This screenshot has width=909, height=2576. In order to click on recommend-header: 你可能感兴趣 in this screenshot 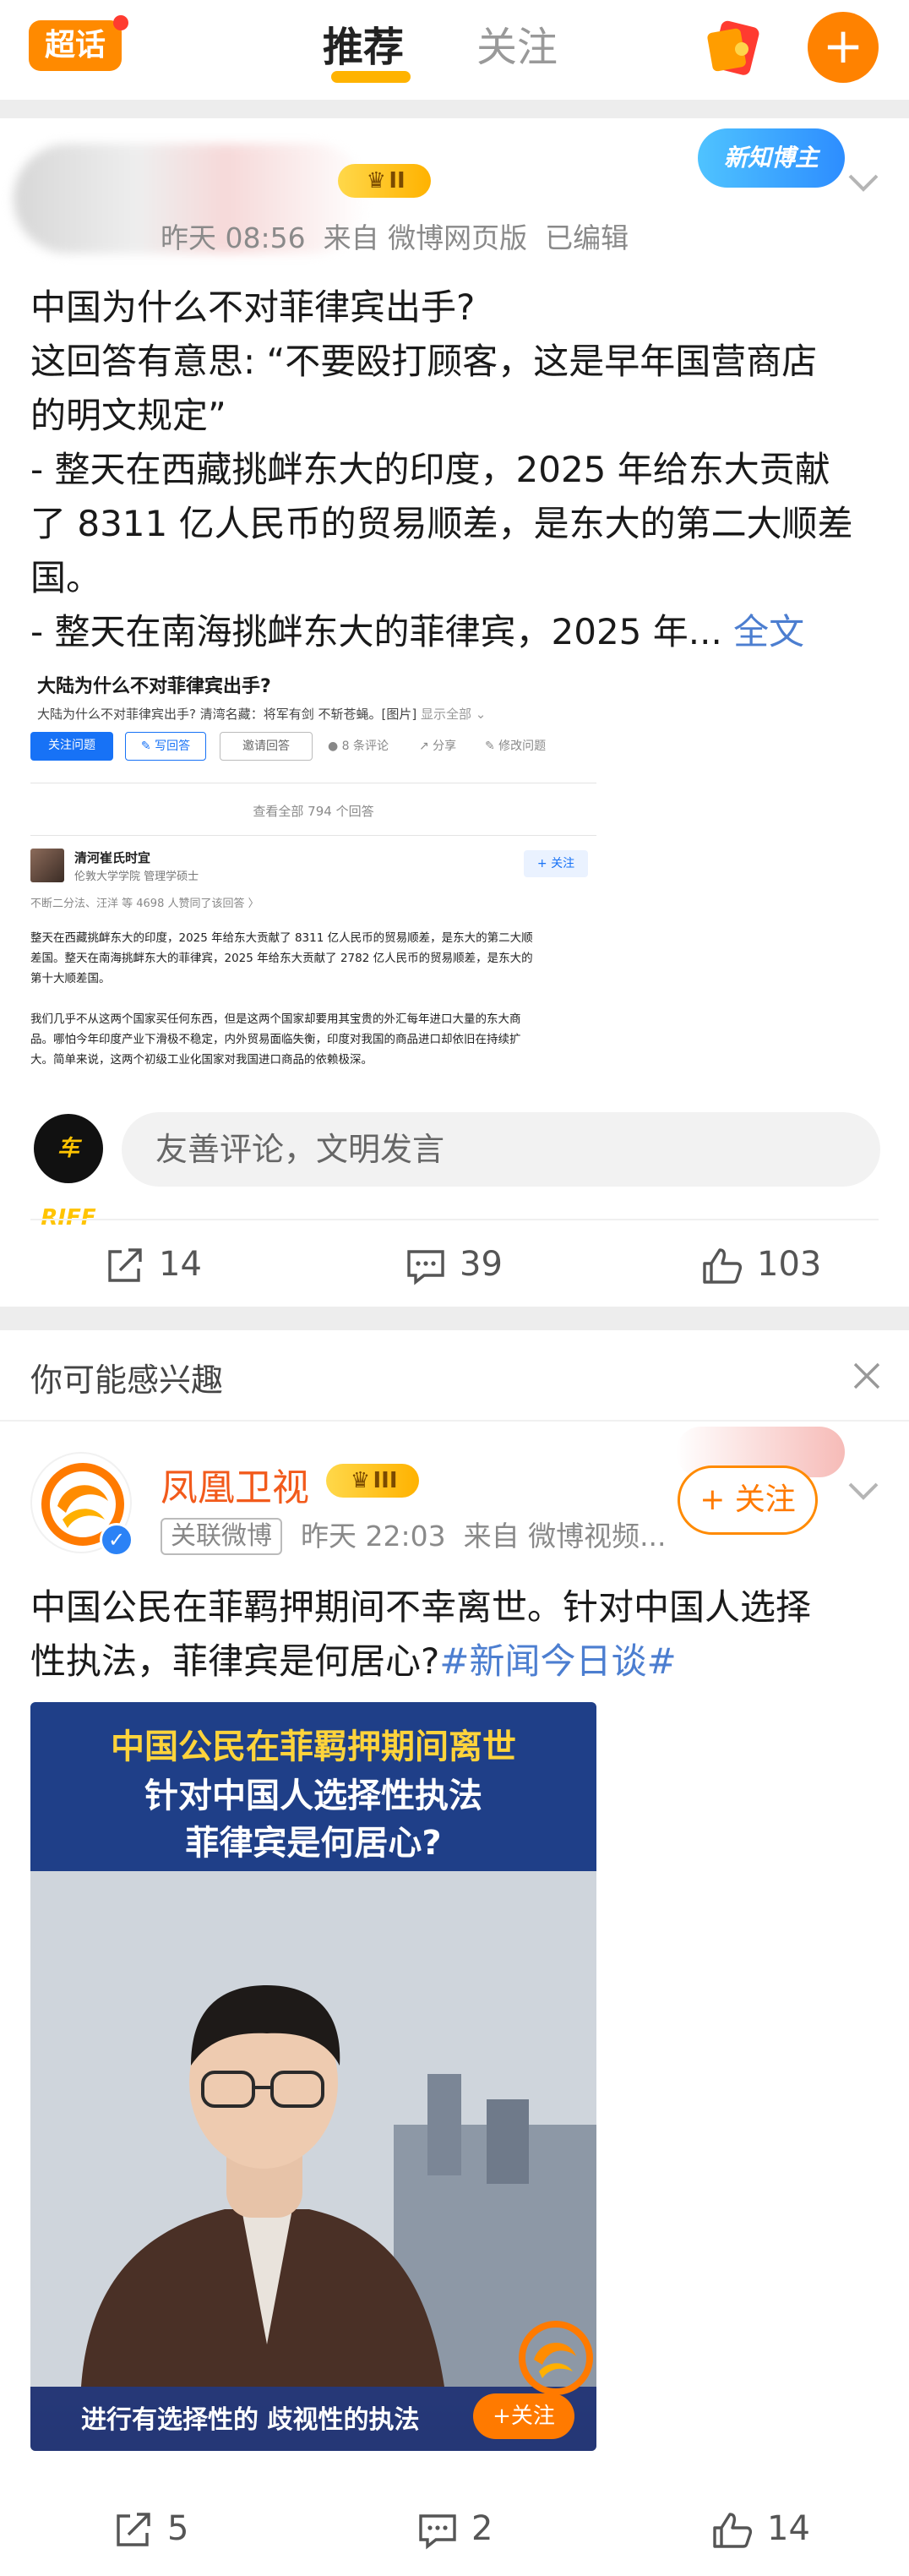, I will do `click(127, 1380)`.